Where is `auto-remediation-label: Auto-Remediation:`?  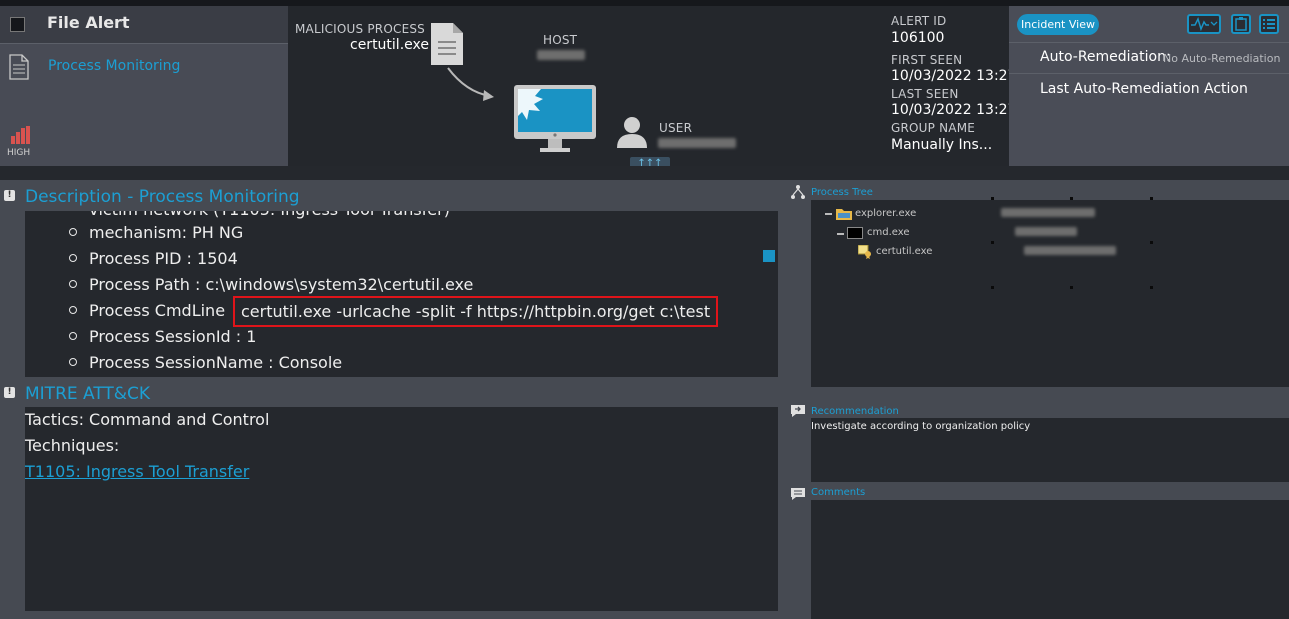
auto-remediation-label: Auto-Remediation: is located at coordinates (1105, 57).